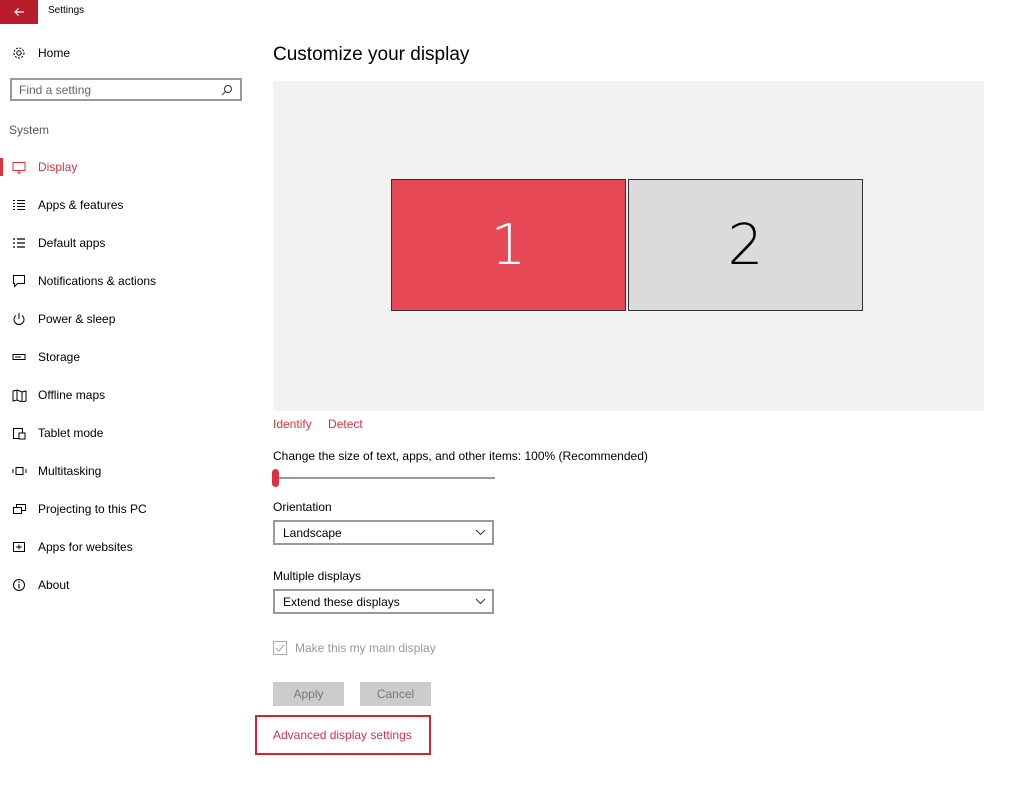 The width and height of the screenshot is (1024, 802). I want to click on power-icon, so click(19, 319).